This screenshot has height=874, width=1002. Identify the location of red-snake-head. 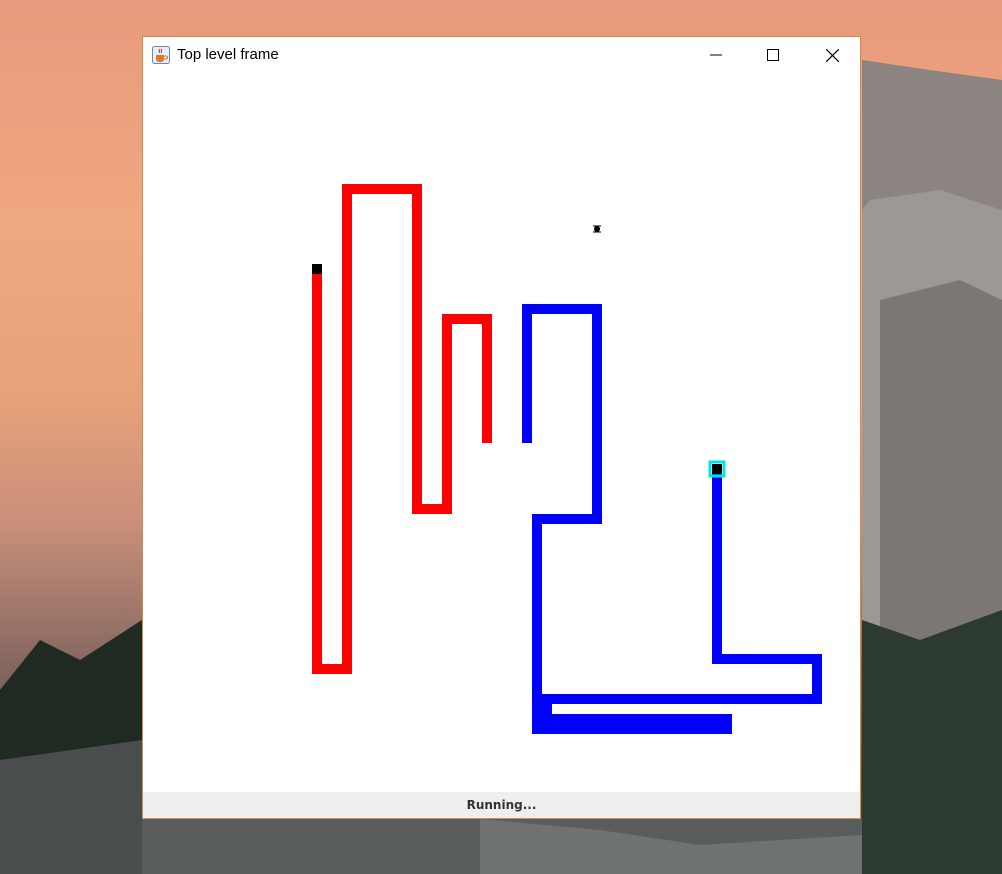
(317, 269).